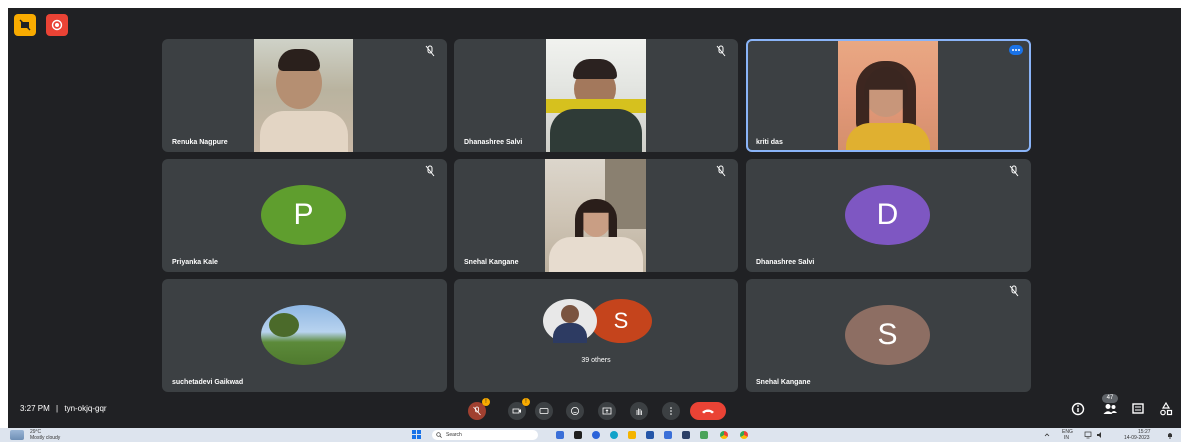  I want to click on record-icon, so click(57, 25).